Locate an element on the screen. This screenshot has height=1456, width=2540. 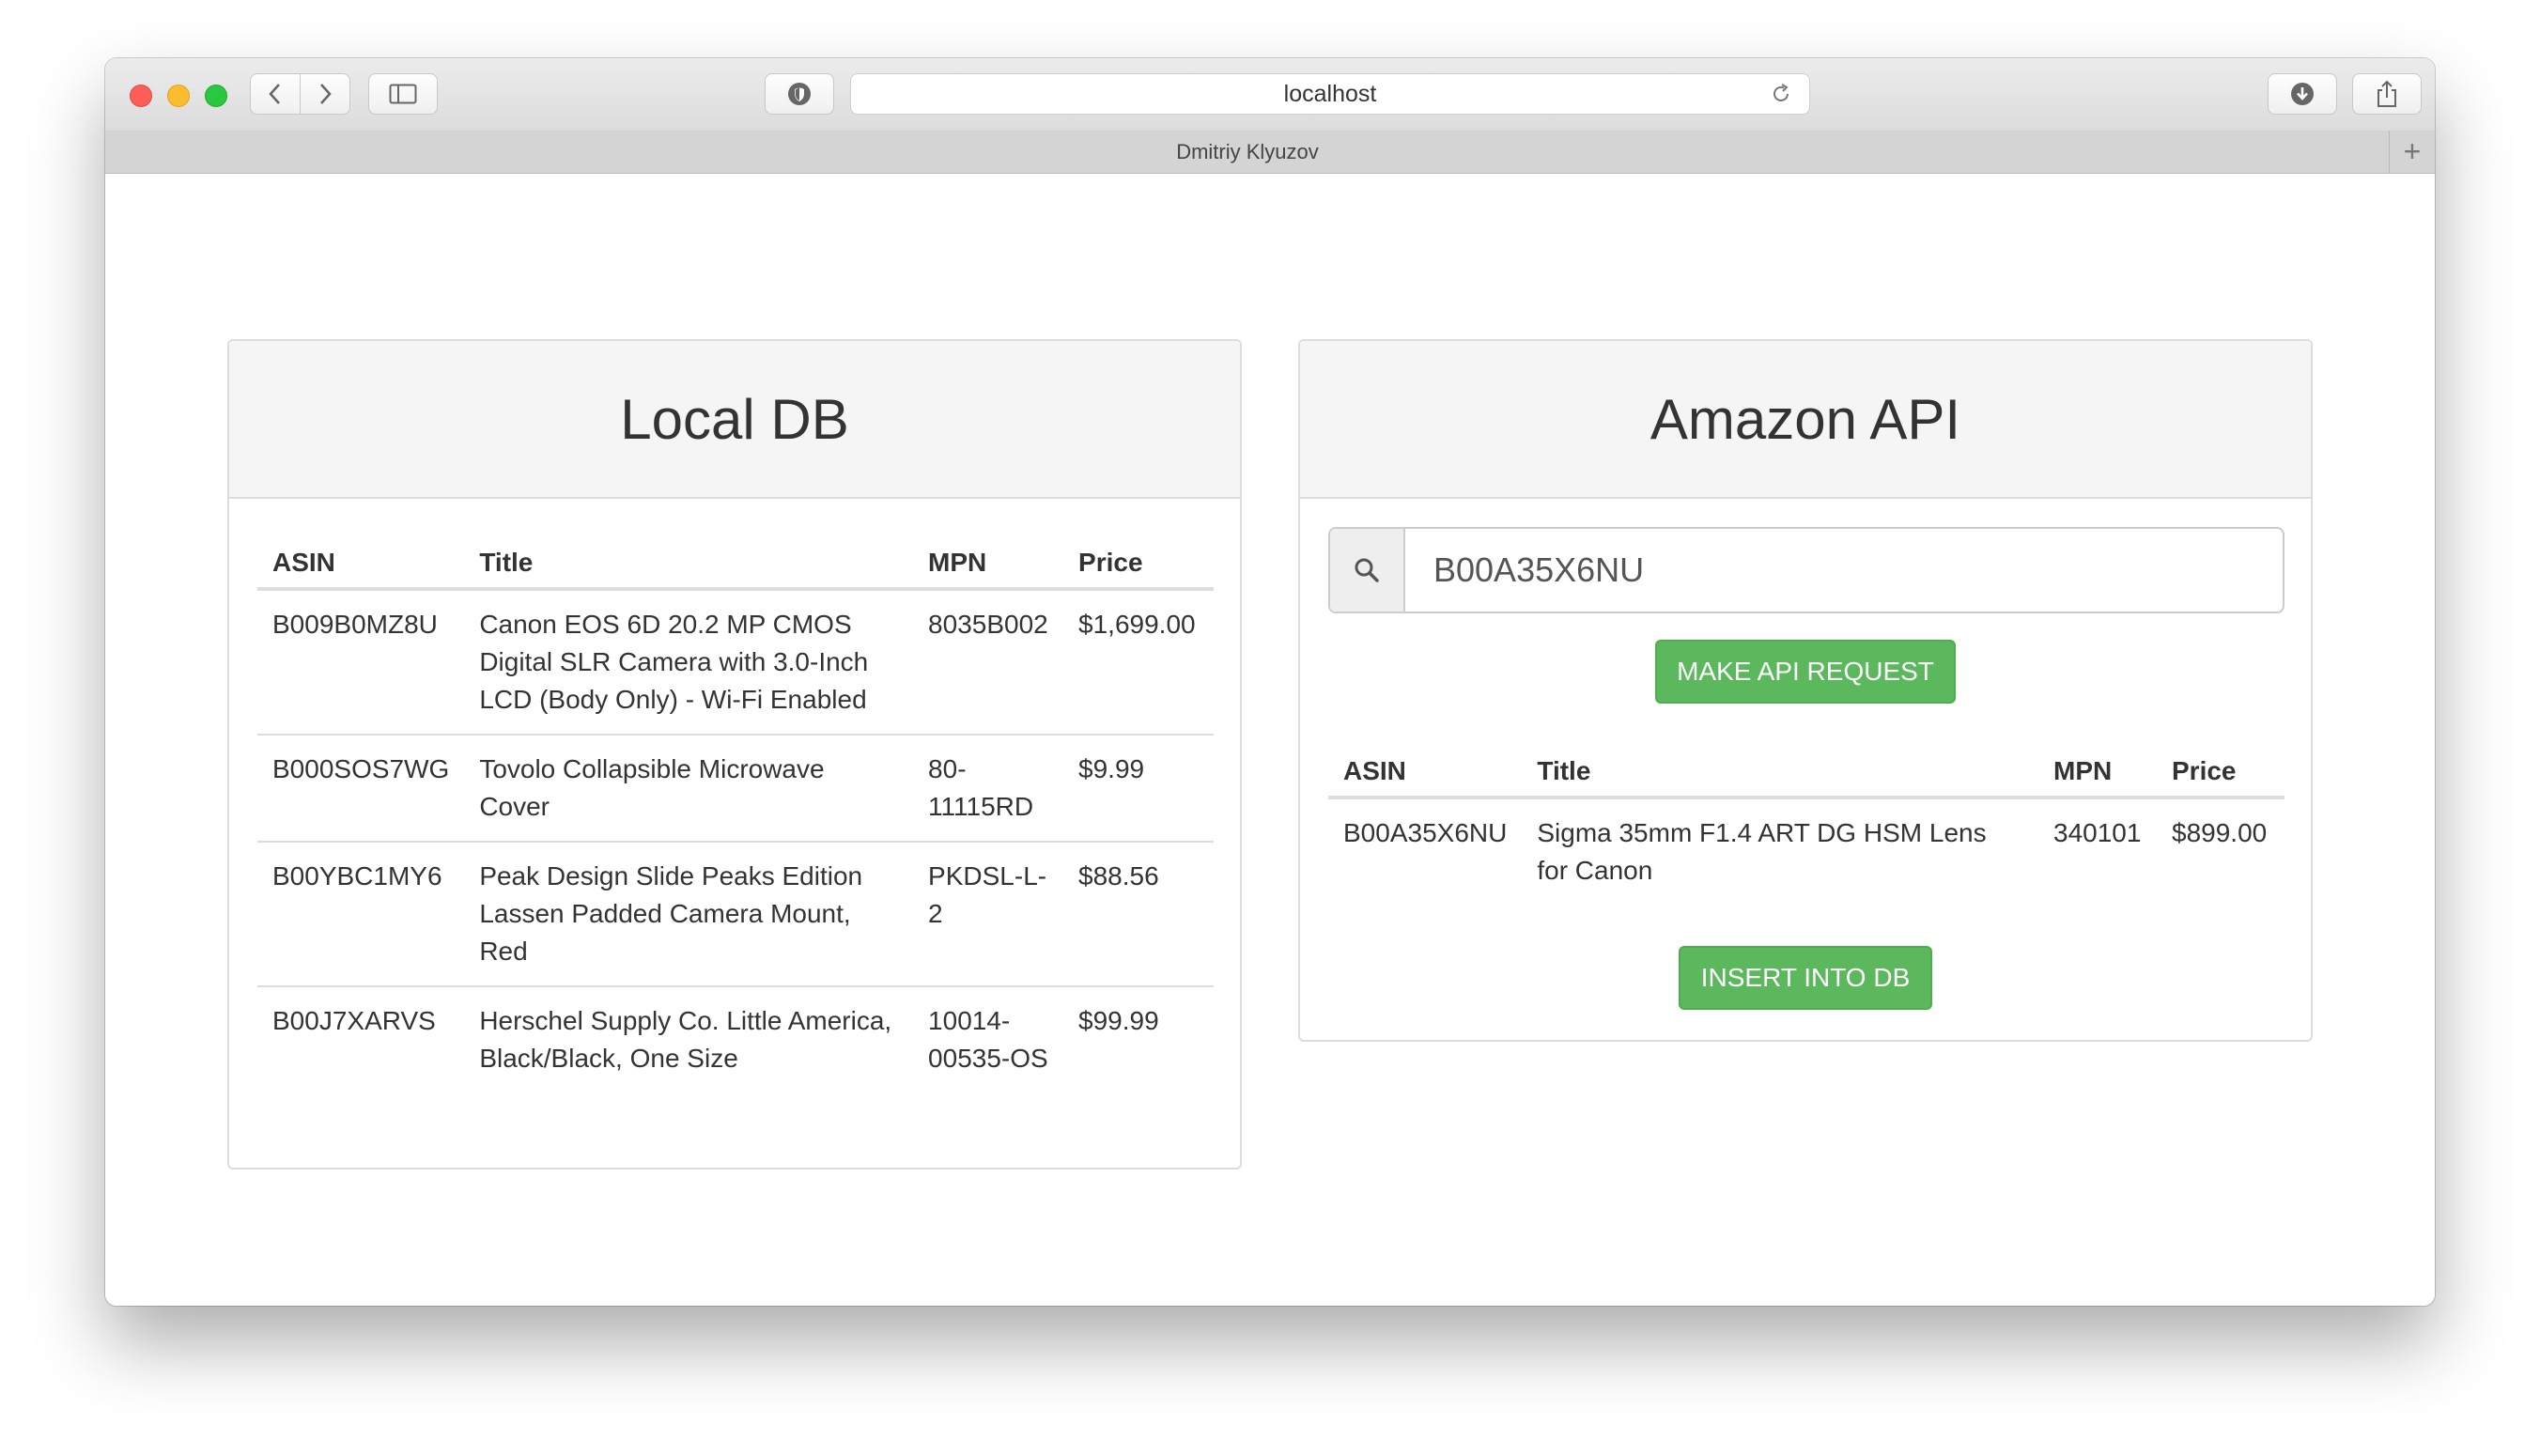
back-button is located at coordinates (275, 94).